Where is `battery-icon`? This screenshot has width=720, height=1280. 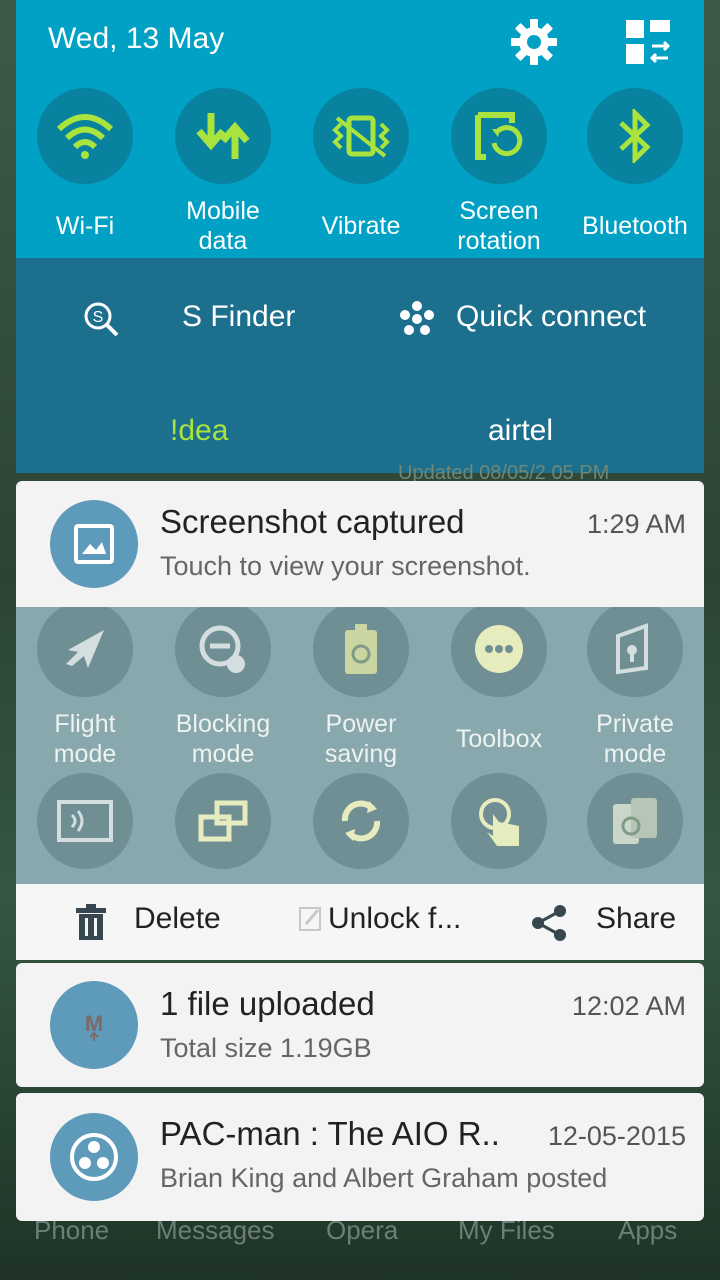
battery-icon is located at coordinates (635, 821).